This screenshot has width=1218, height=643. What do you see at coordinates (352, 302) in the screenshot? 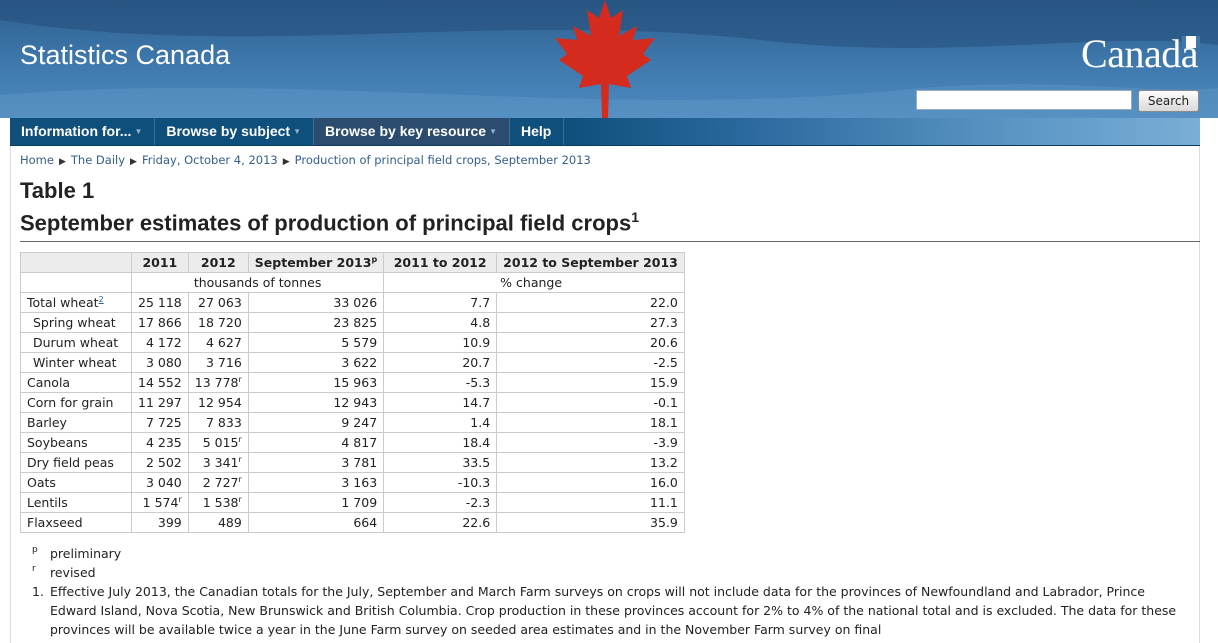
I see `table-row: Total wheat2 25 118 27 063 33 026 7.7 22.0` at bounding box center [352, 302].